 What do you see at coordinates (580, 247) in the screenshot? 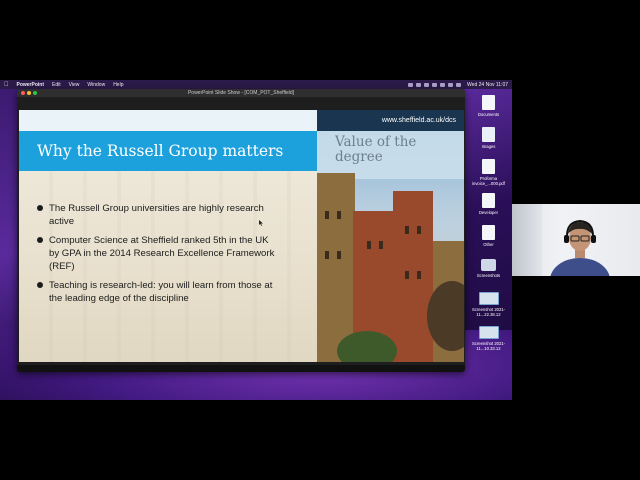
I see `presenter-avatar` at bounding box center [580, 247].